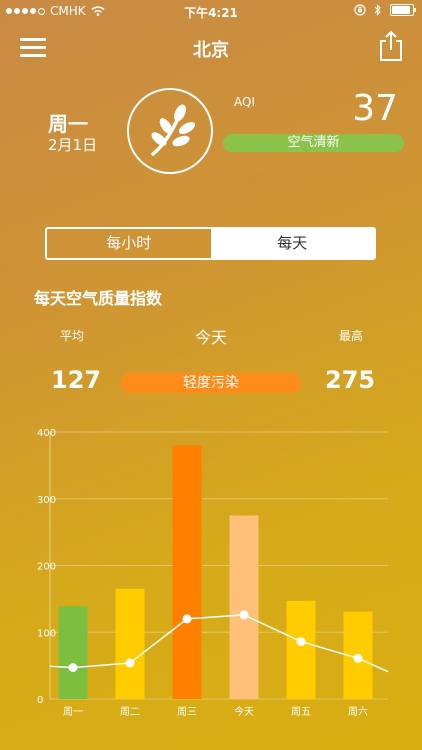 The image size is (422, 750). What do you see at coordinates (377, 10) in the screenshot?
I see `bluetooth-icon` at bounding box center [377, 10].